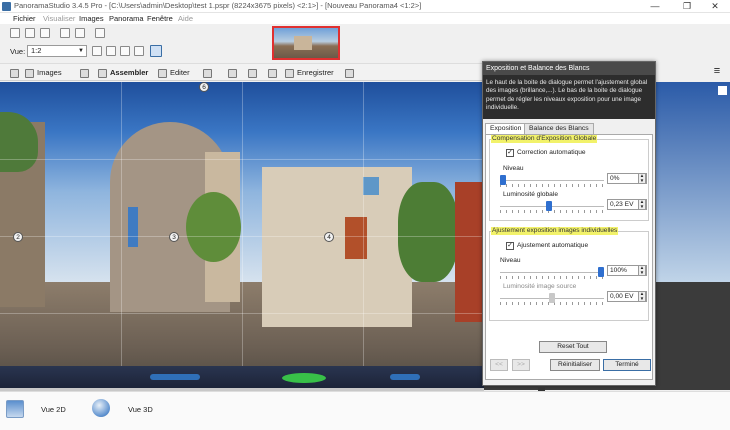 The width and height of the screenshot is (730, 430). Describe the element at coordinates (24, 18) in the screenshot. I see `menu-fichier: Fichier` at that location.